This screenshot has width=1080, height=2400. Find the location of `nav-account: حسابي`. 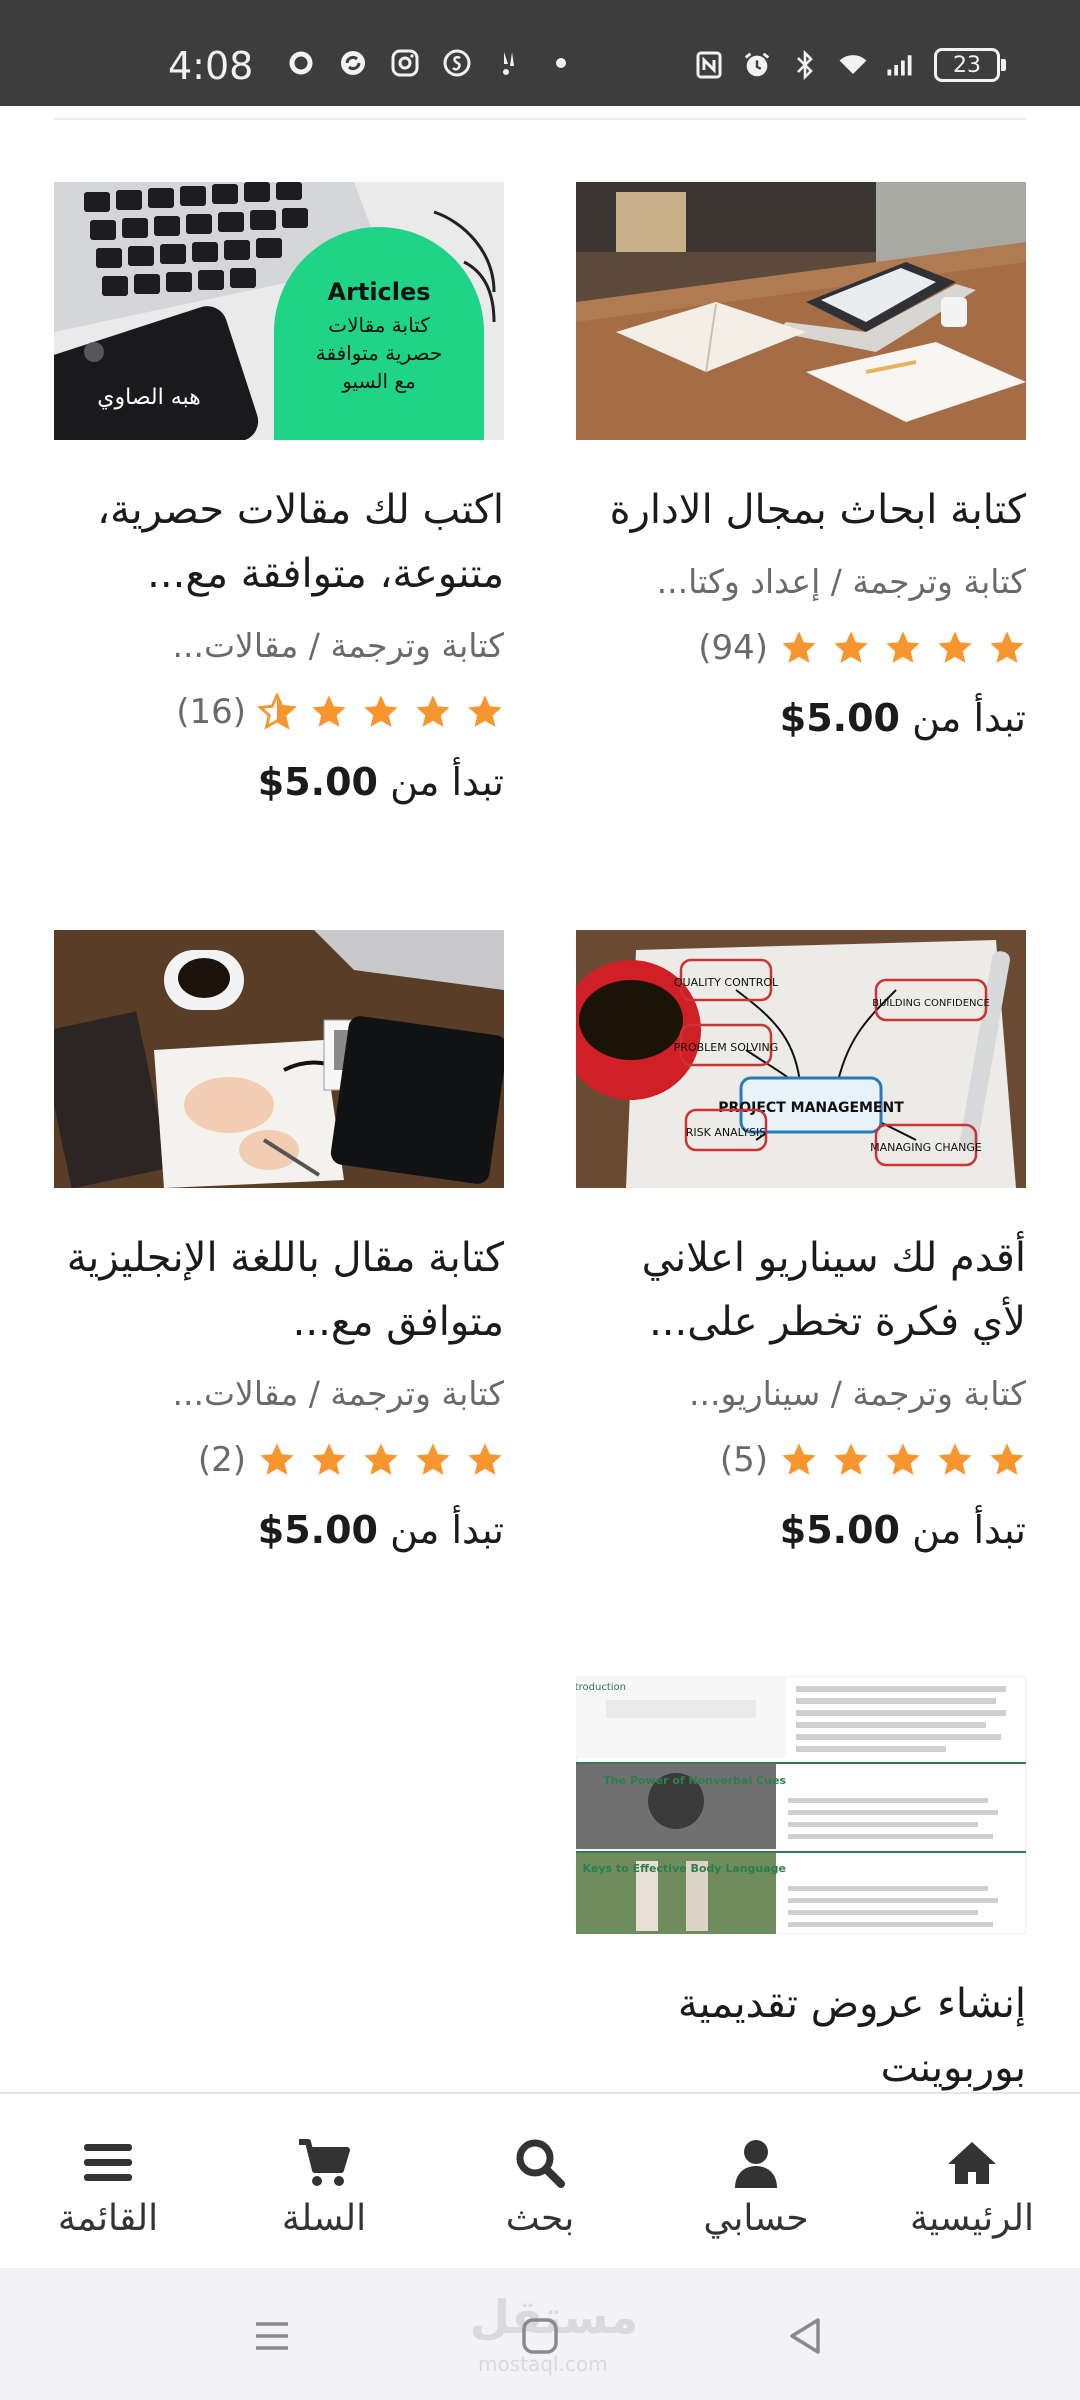

nav-account: حسابي is located at coordinates (756, 2182).